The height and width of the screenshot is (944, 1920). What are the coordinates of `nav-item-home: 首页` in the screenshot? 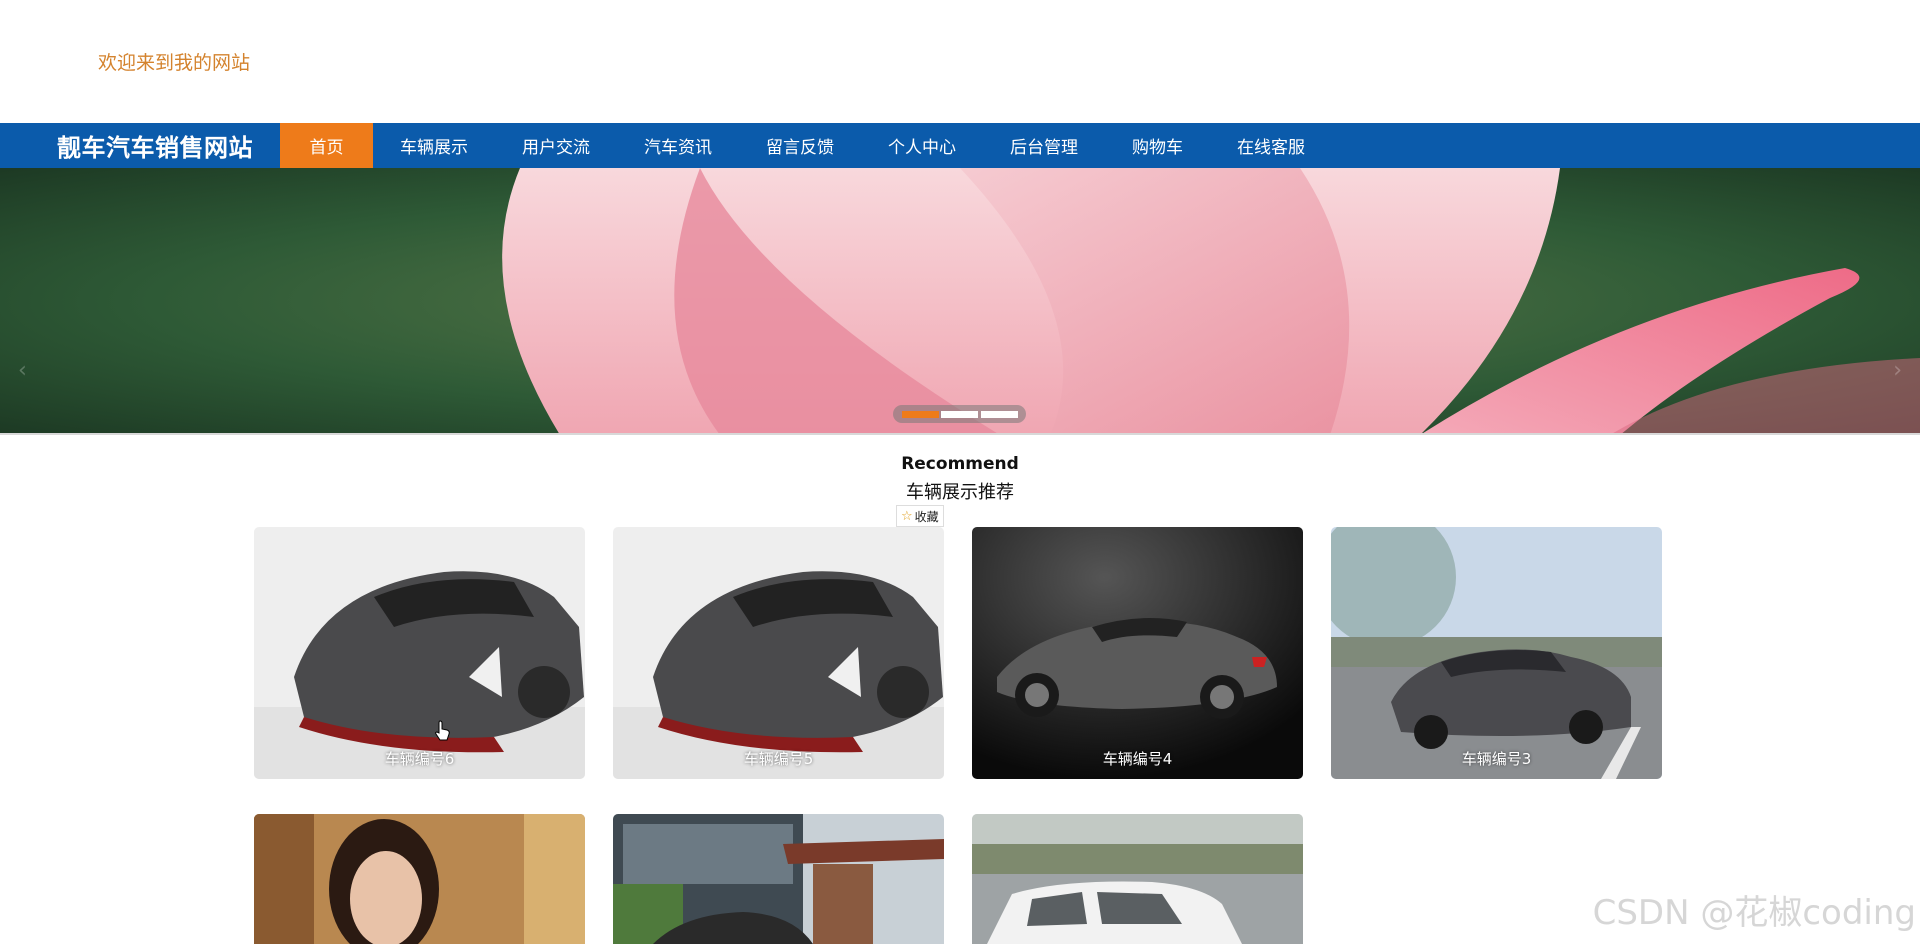 It's located at (326, 145).